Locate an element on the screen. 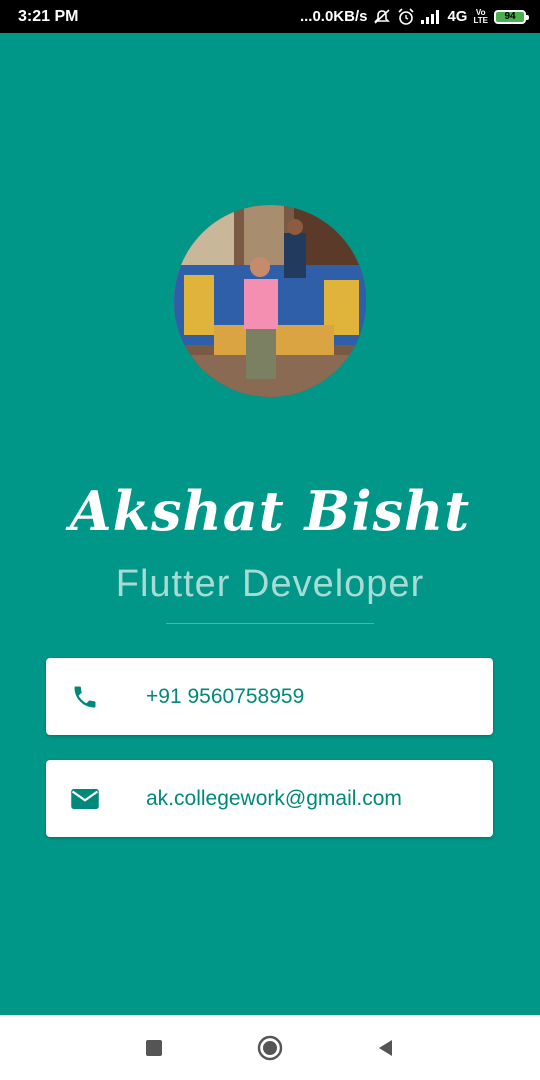 This screenshot has width=540, height=1080. battery-icon: 94 is located at coordinates (511, 16).